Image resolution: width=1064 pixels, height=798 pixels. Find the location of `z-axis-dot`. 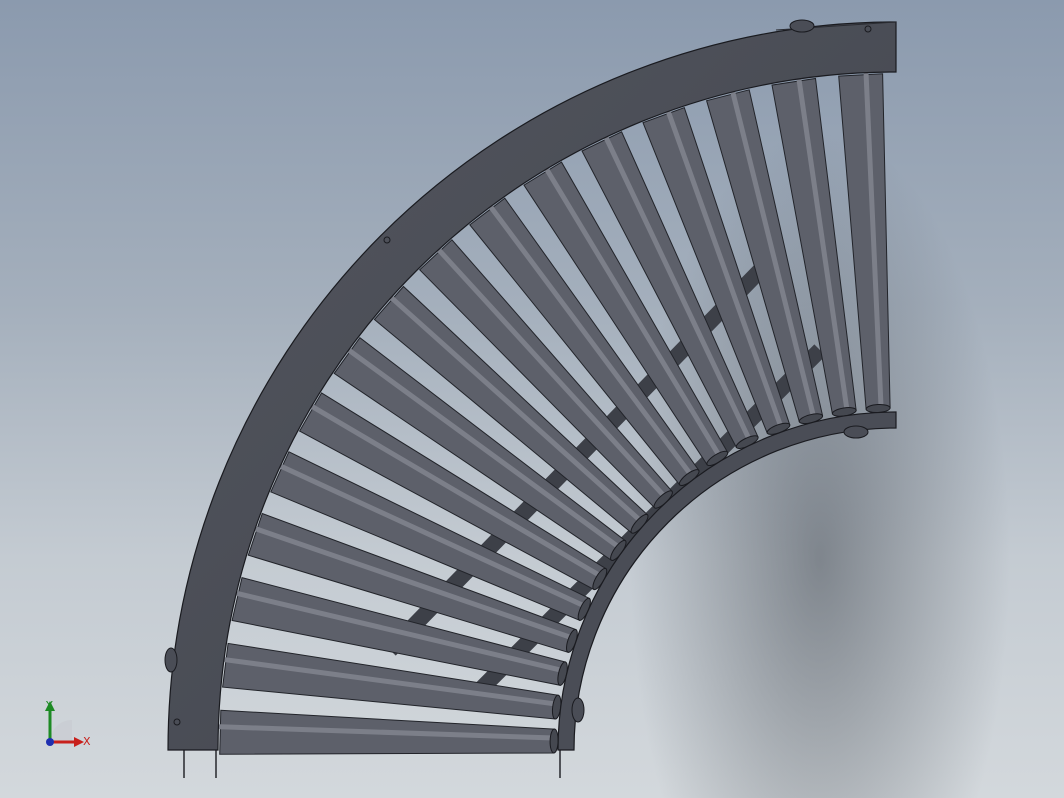

z-axis-dot is located at coordinates (50, 742).